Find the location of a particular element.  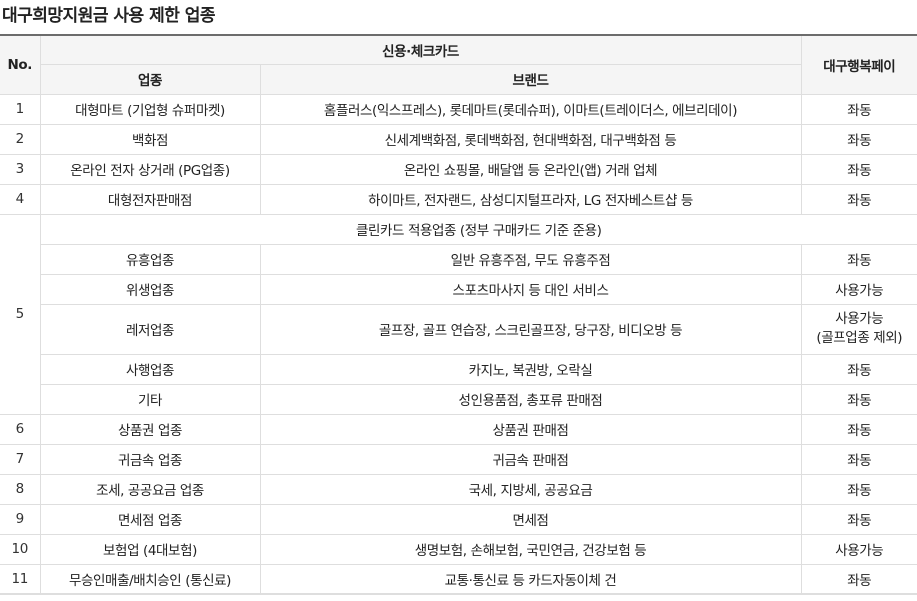

table-row: 8 조세, 공공요금 업종 국세, 지방세, 공공요금 좌동 is located at coordinates (458, 489).